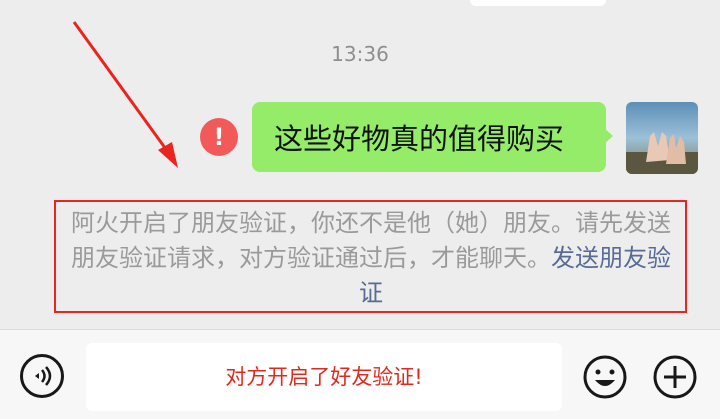 This screenshot has height=419, width=720. What do you see at coordinates (360, 54) in the screenshot?
I see `message-timestamp: 13:36` at bounding box center [360, 54].